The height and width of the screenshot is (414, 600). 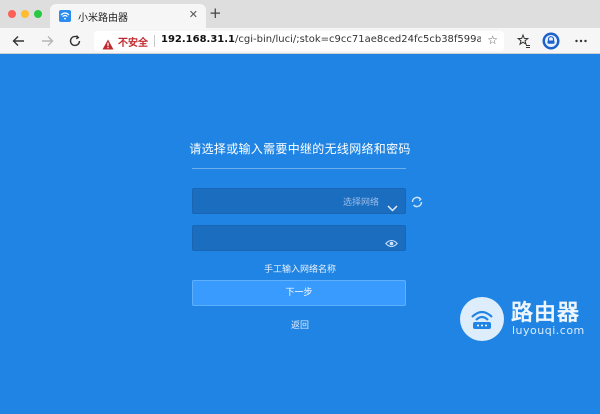 What do you see at coordinates (299, 168) in the screenshot?
I see `heading-divider` at bounding box center [299, 168].